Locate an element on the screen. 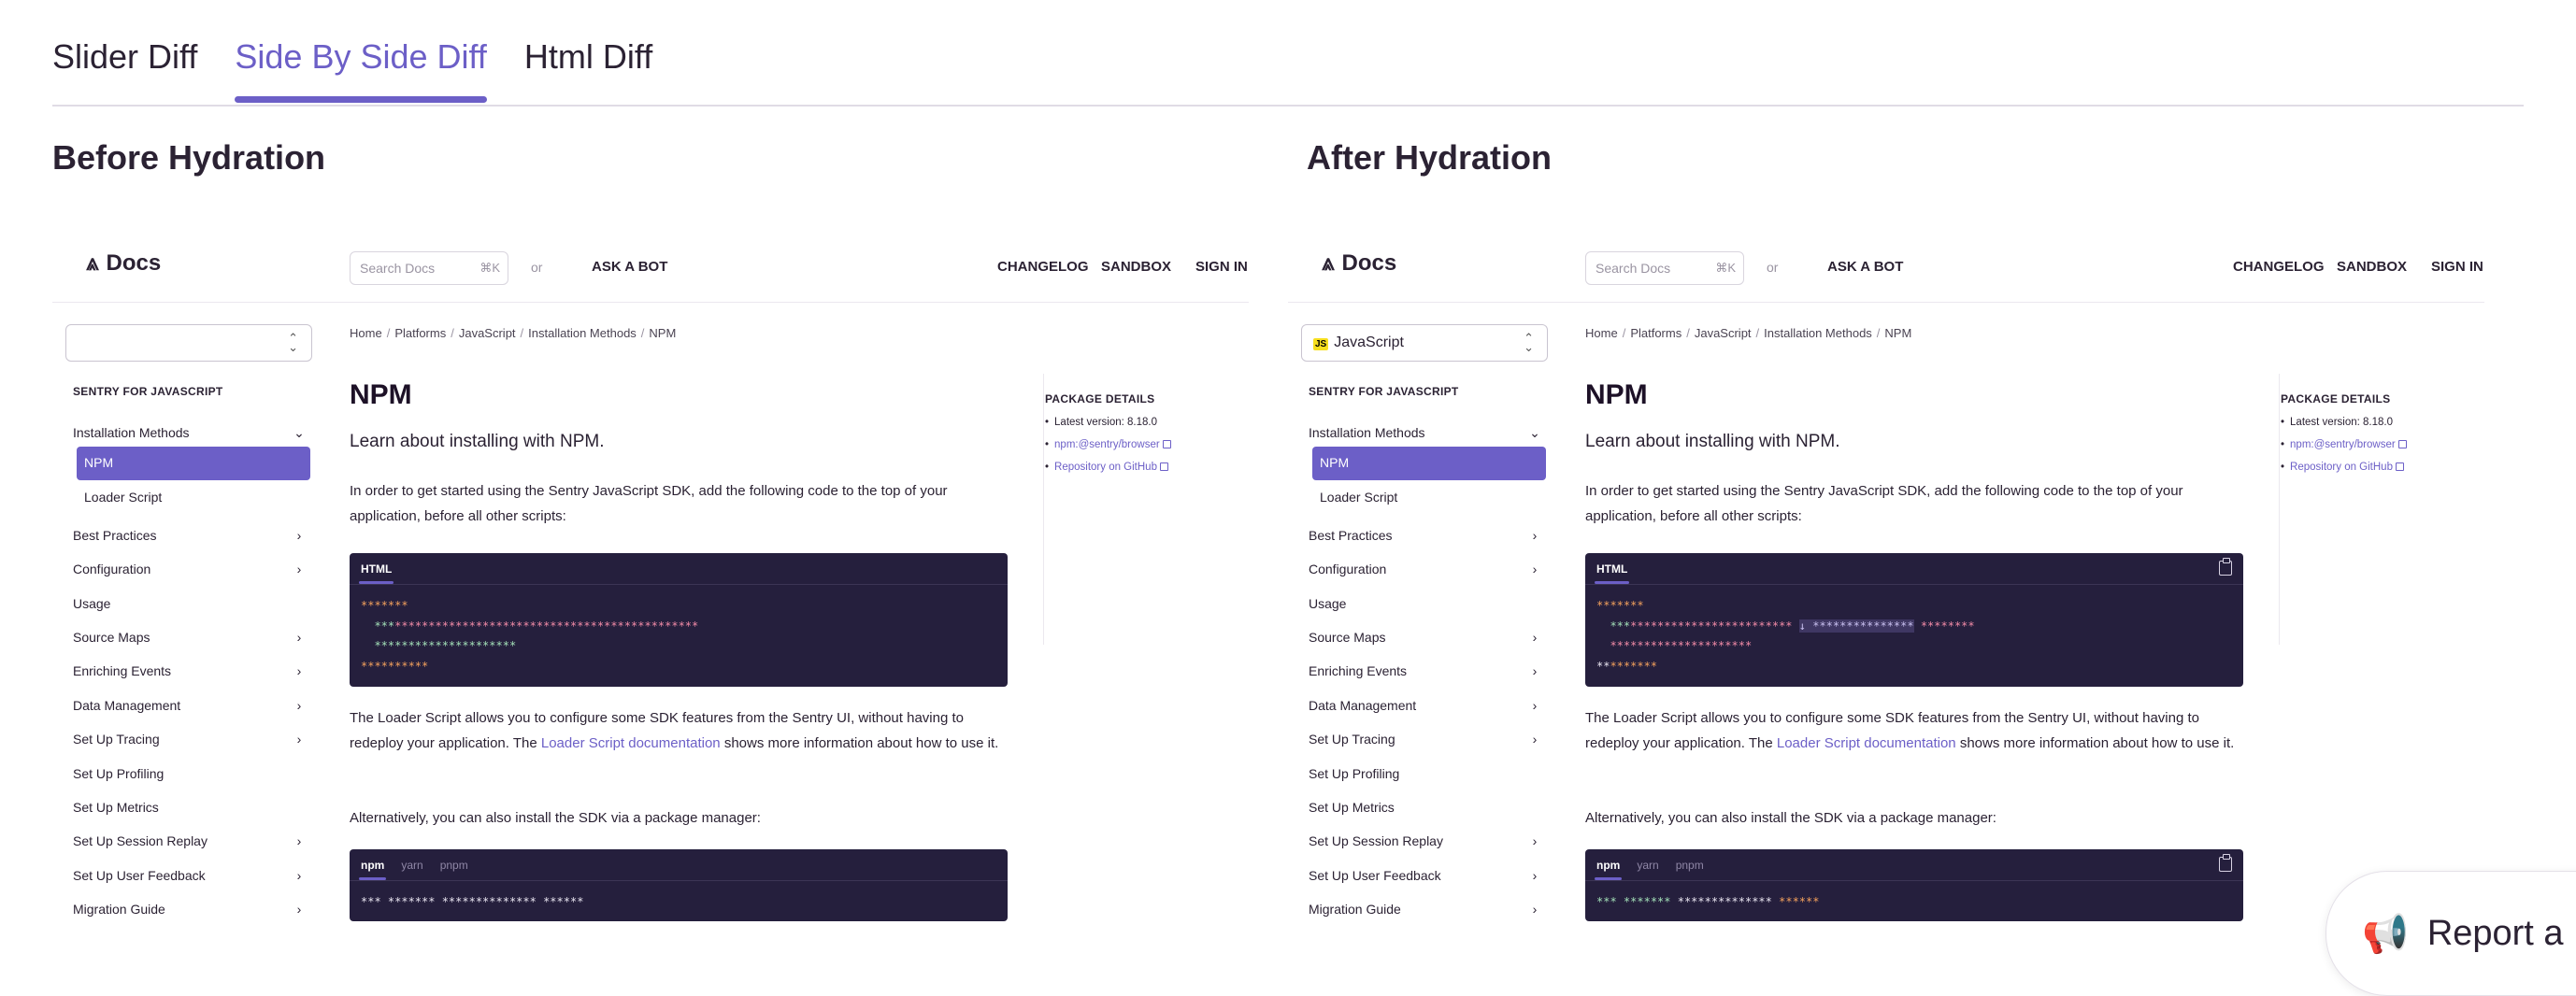 Image resolution: width=2576 pixels, height=996 pixels. sidebar-item-label: Loader Script is located at coordinates (1359, 497).